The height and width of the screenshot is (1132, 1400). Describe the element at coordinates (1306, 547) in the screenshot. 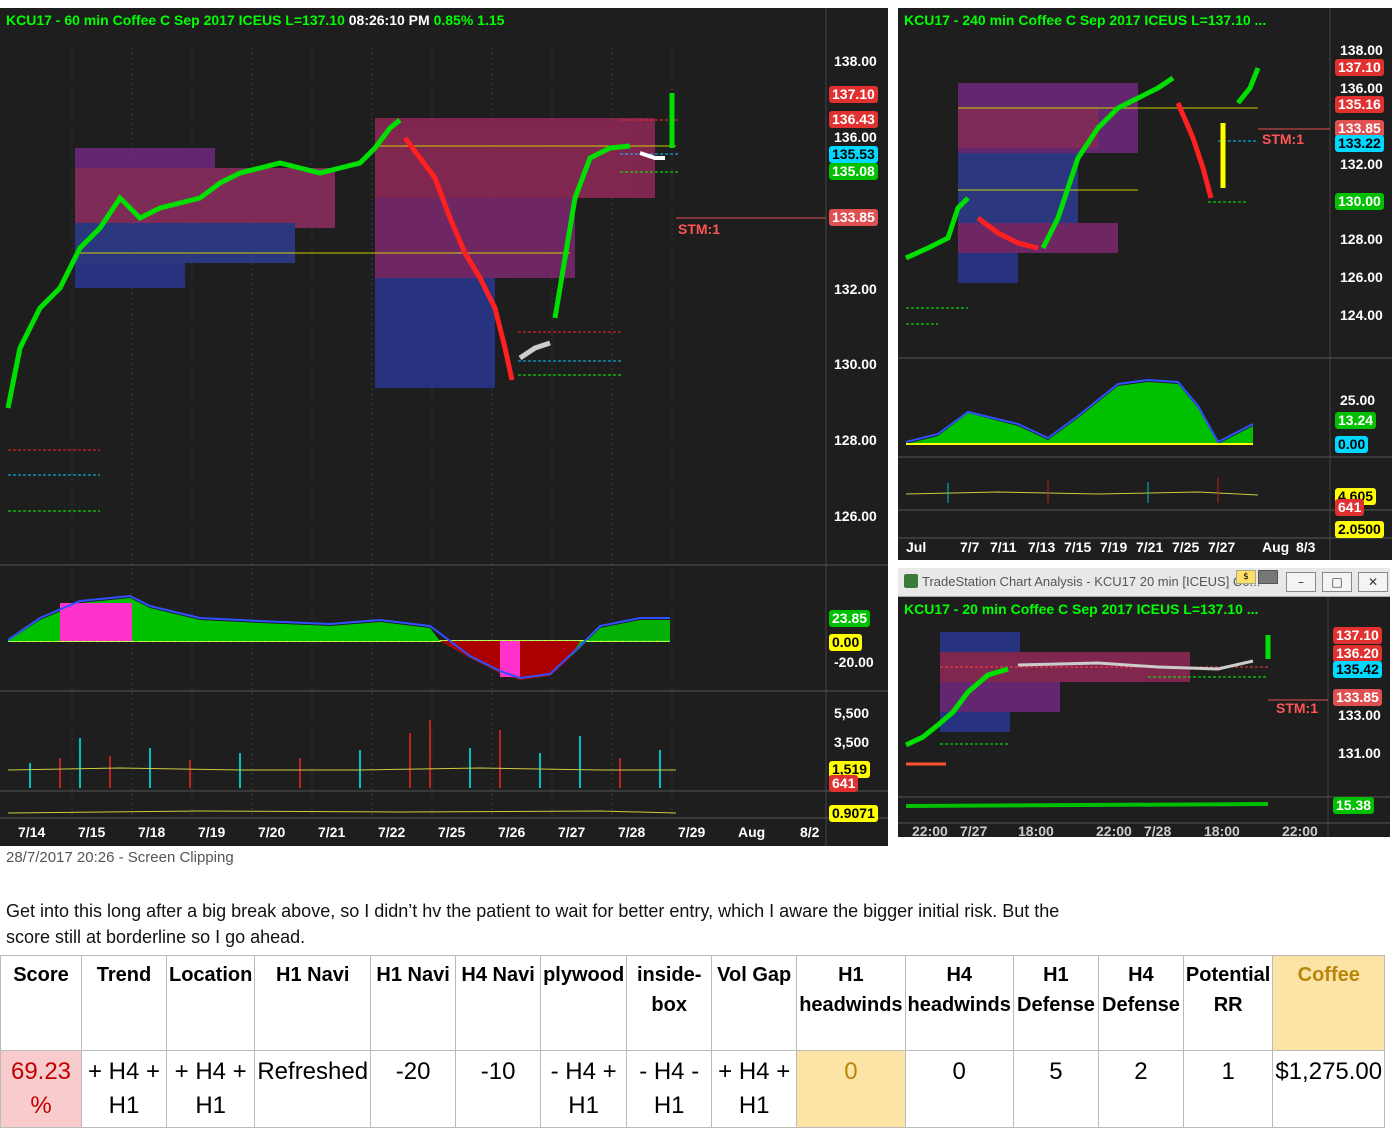

I see `x-label: 8/3` at that location.